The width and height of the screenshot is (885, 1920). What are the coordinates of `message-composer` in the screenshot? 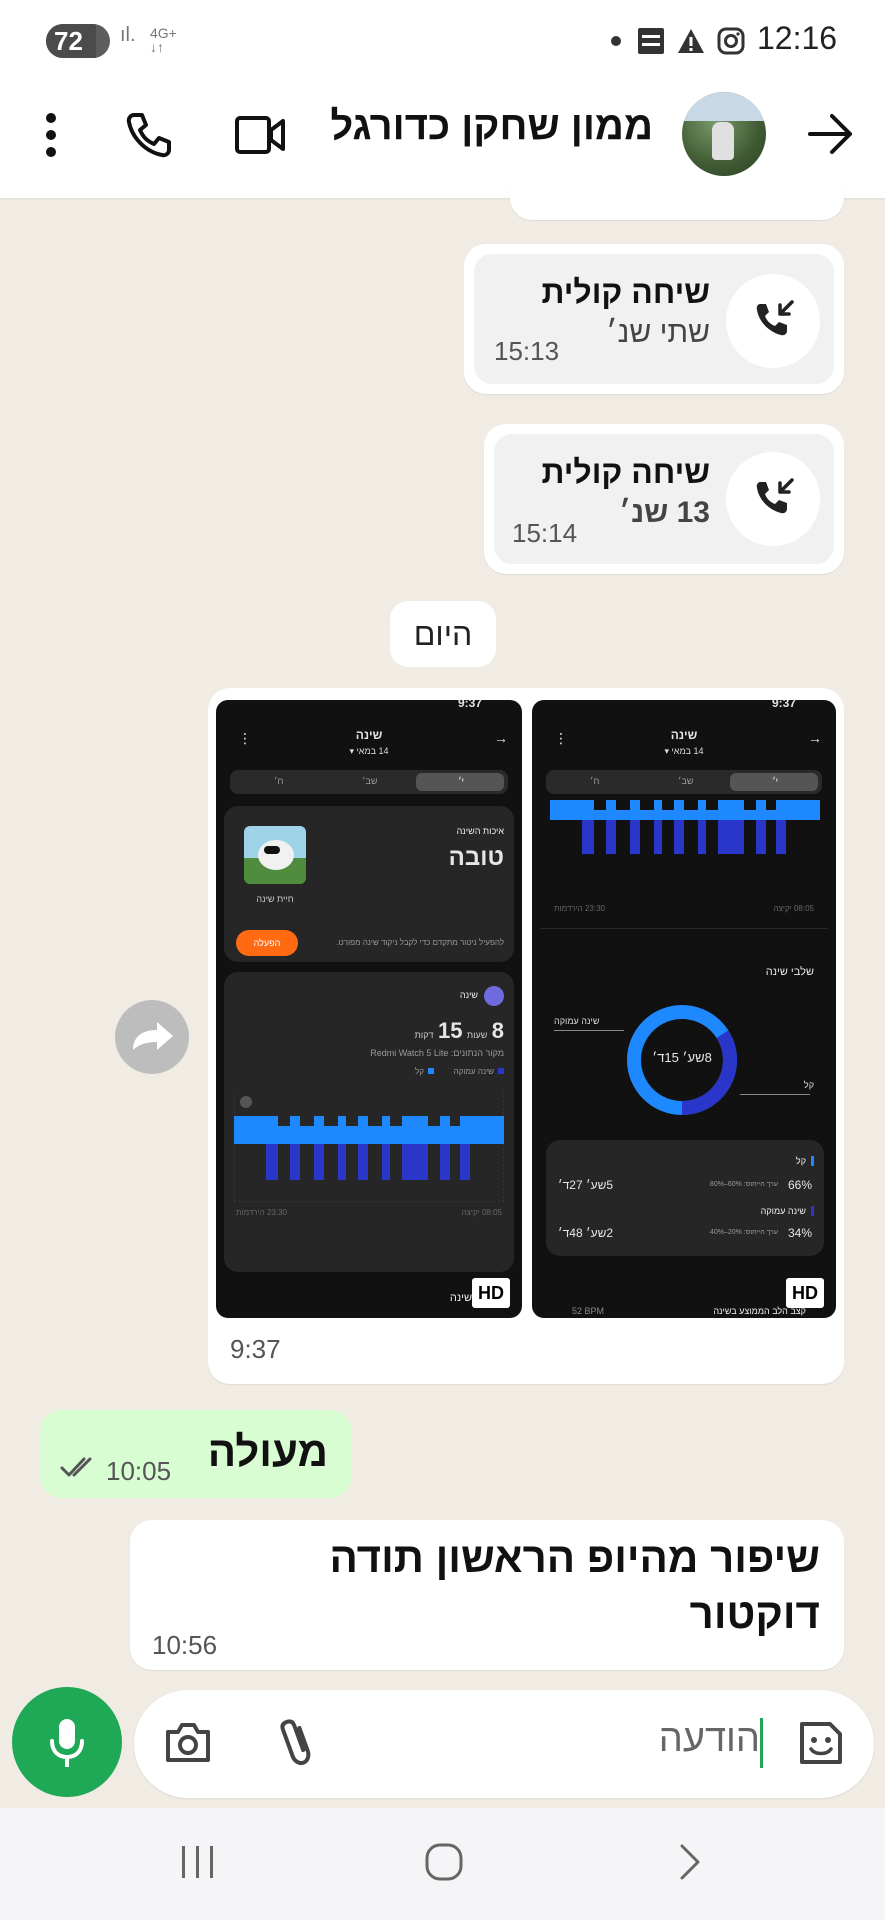 It's located at (504, 1744).